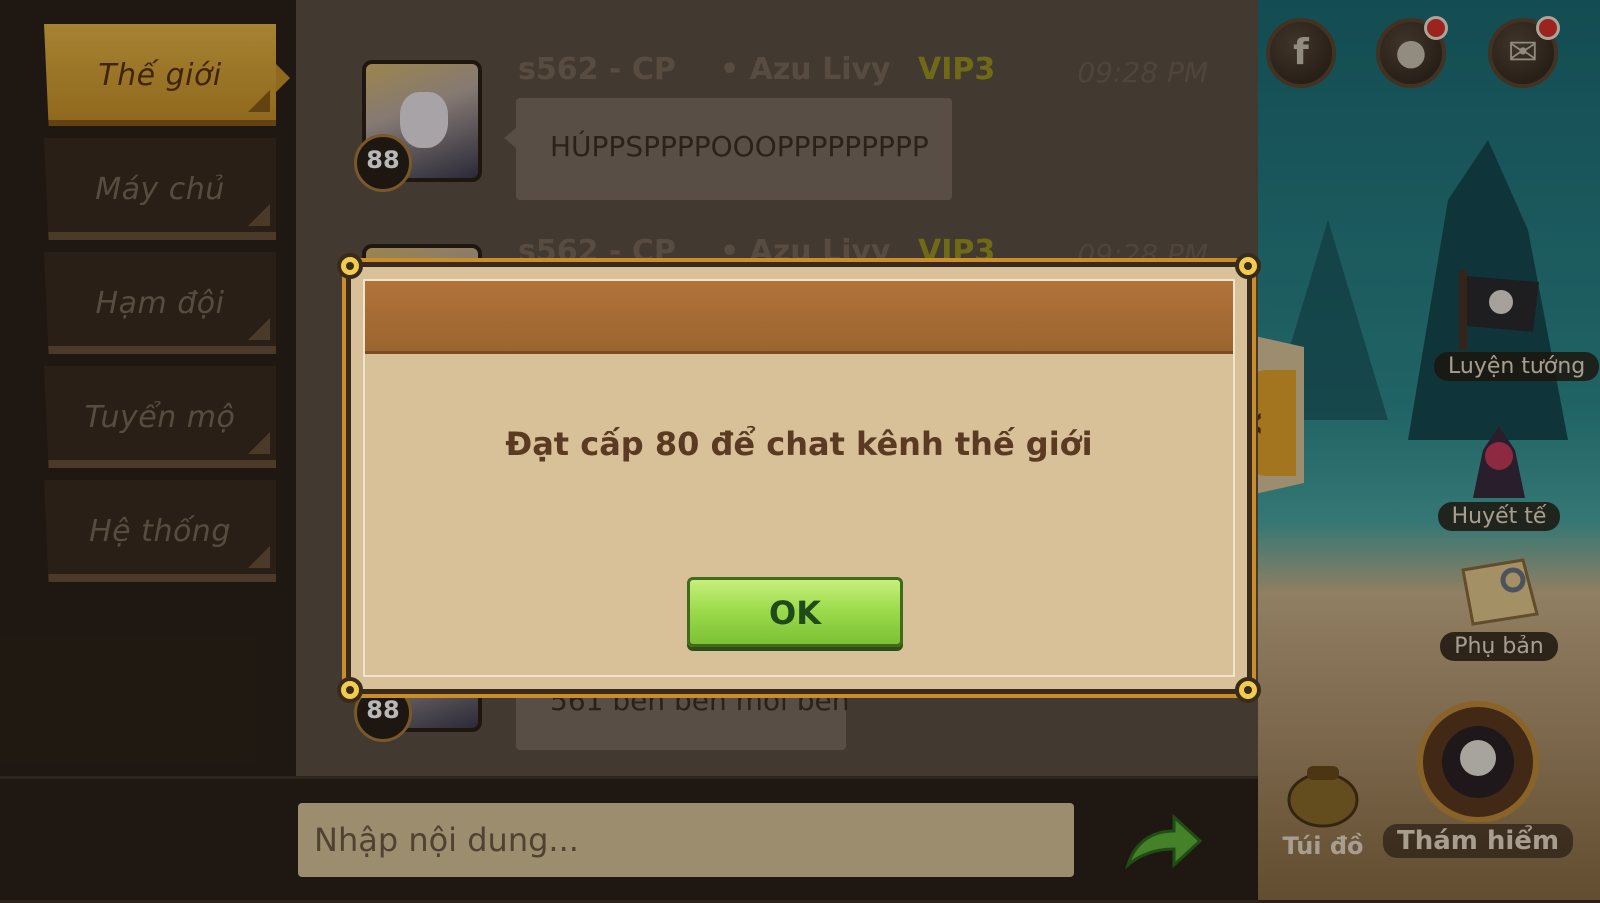 The height and width of the screenshot is (903, 1600). I want to click on dialog-header, so click(799, 316).